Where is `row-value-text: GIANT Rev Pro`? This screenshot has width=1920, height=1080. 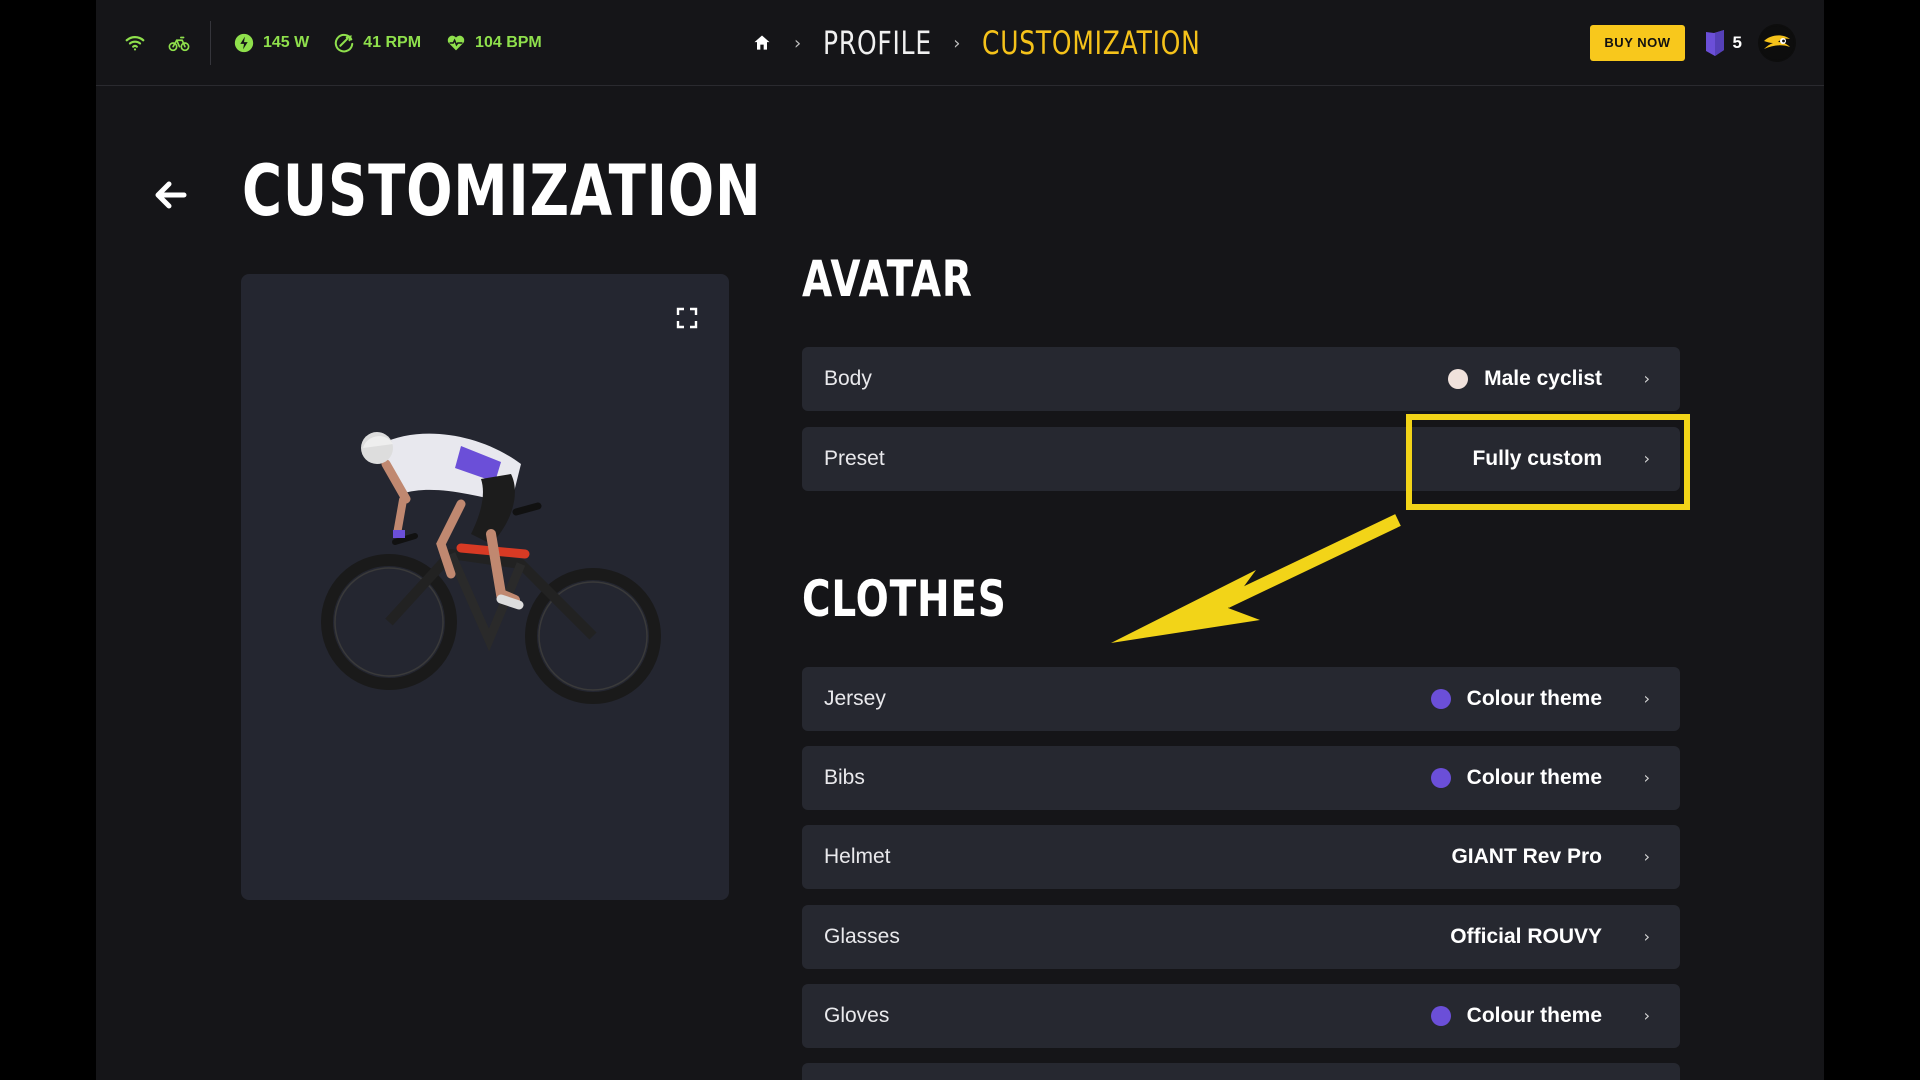
row-value-text: GIANT Rev Pro is located at coordinates (1526, 856).